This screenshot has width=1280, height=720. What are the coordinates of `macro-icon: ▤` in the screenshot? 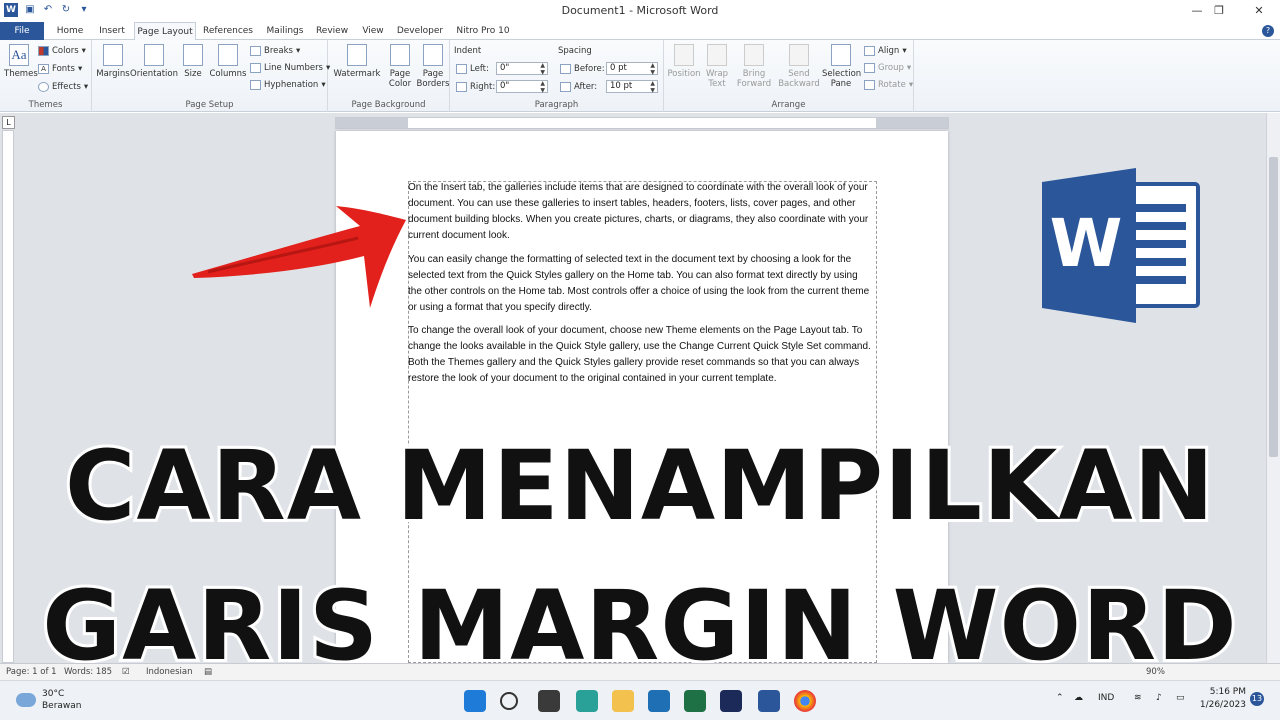 It's located at (208, 672).